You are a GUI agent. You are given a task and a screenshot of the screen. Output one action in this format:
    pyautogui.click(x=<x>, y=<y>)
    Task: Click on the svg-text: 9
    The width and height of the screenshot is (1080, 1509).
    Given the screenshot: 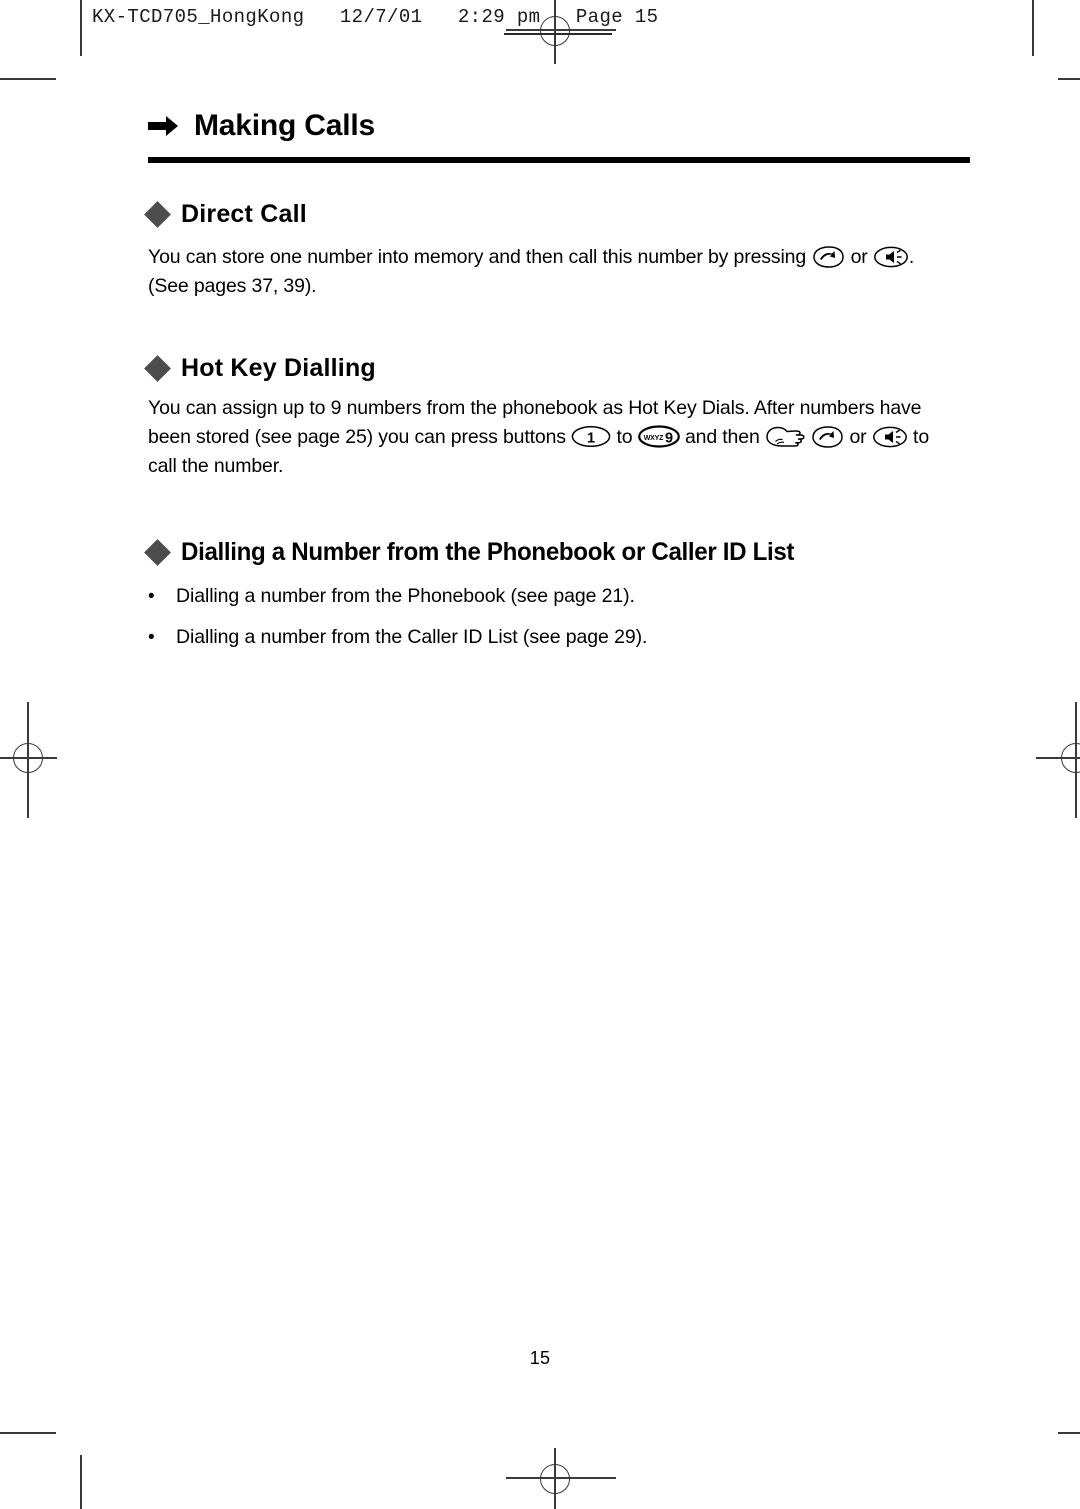 What is the action you would take?
    pyautogui.click(x=669, y=439)
    